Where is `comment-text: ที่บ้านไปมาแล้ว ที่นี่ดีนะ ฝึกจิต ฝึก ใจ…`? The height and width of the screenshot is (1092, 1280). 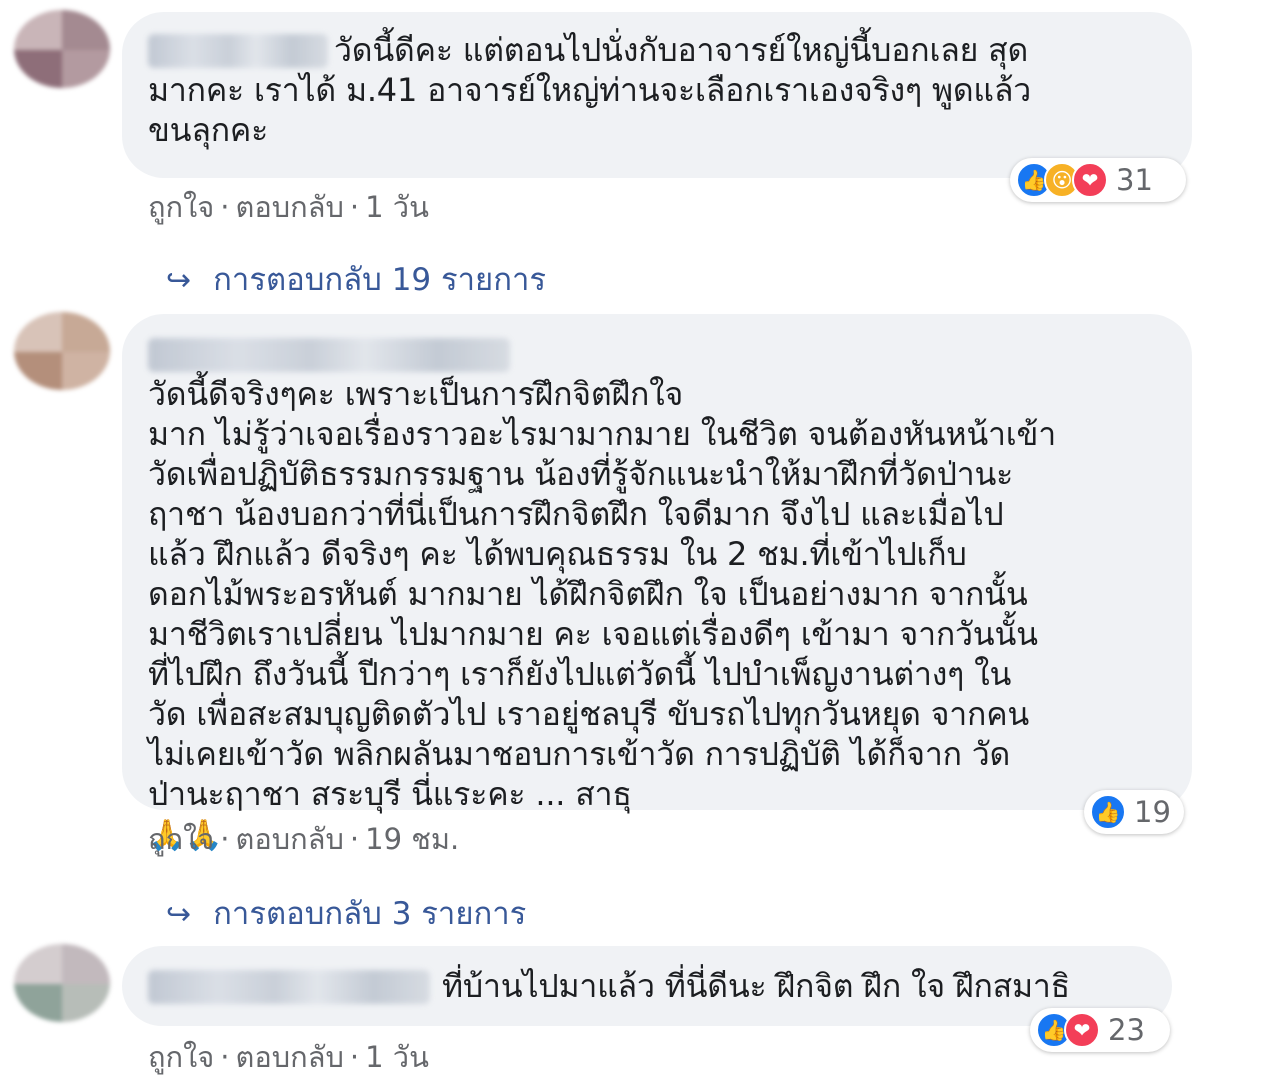 comment-text: ที่บ้านไปมาแล้ว ที่นี่ดีนะ ฝึกจิต ฝึก ใจ… is located at coordinates (756, 986).